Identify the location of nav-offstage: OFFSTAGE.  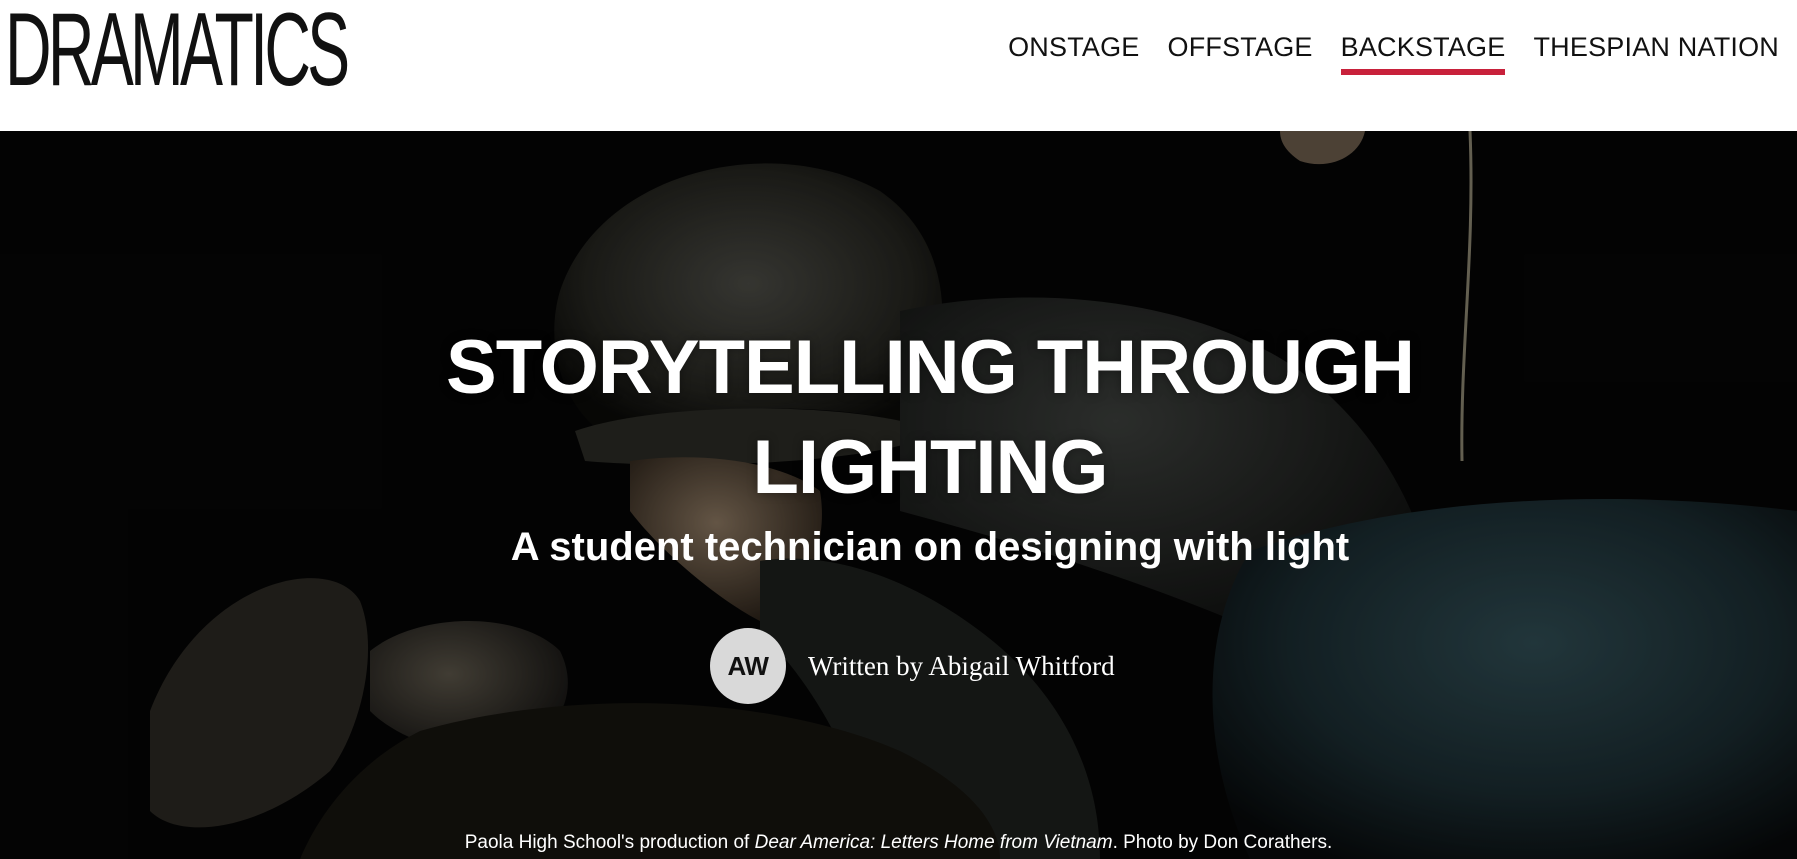
(1240, 52).